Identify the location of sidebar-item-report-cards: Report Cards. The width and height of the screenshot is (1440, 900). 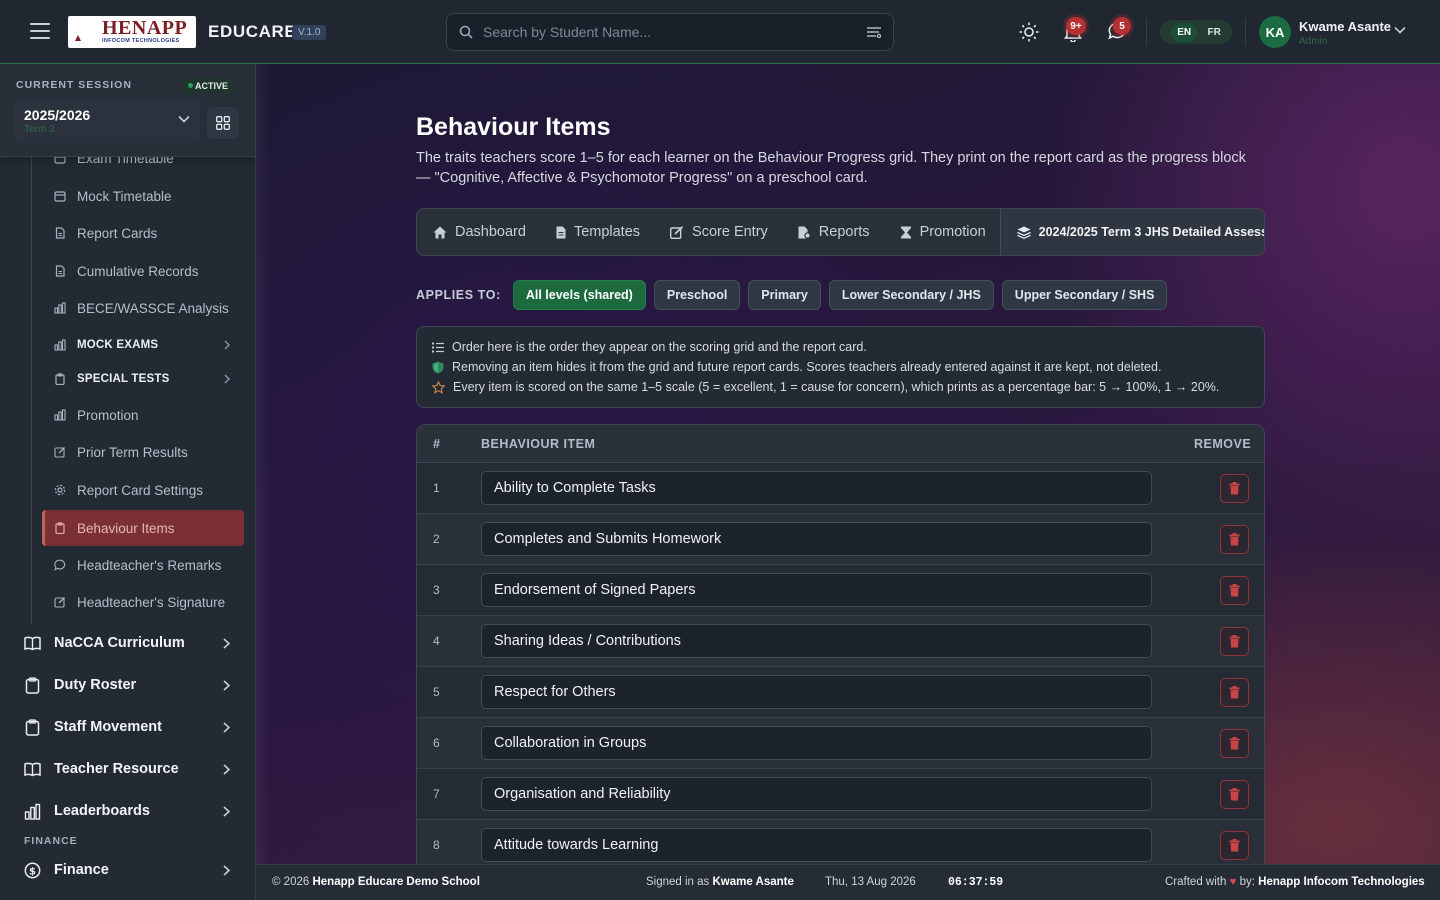
(143, 233).